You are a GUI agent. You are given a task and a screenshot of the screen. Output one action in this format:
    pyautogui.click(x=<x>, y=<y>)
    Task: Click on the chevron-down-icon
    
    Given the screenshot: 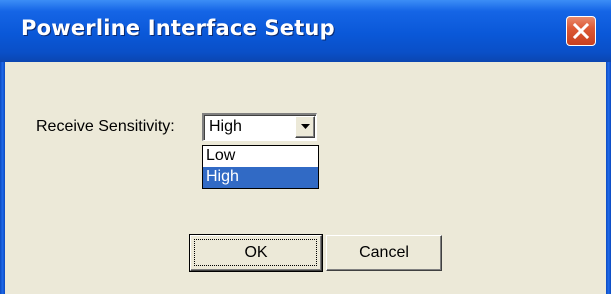 What is the action you would take?
    pyautogui.click(x=305, y=126)
    